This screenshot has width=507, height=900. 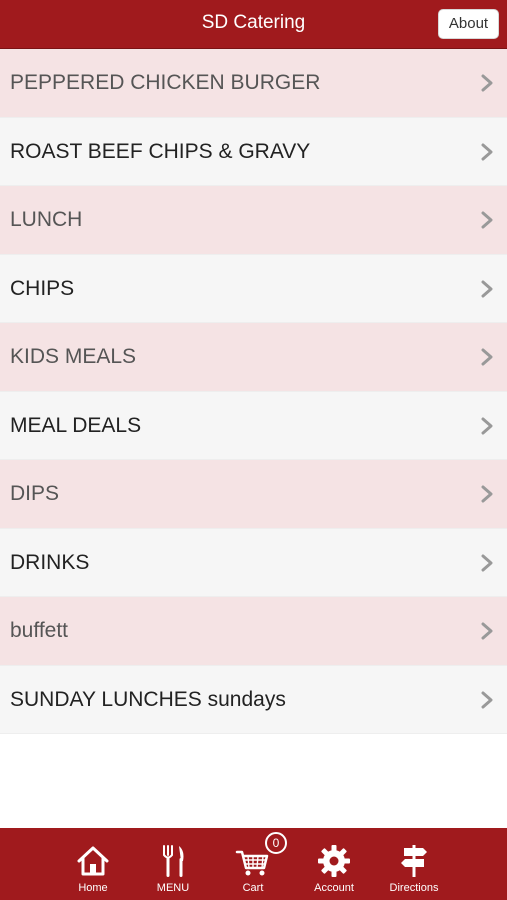 What do you see at coordinates (93, 888) in the screenshot?
I see `nav-home-label: Home` at bounding box center [93, 888].